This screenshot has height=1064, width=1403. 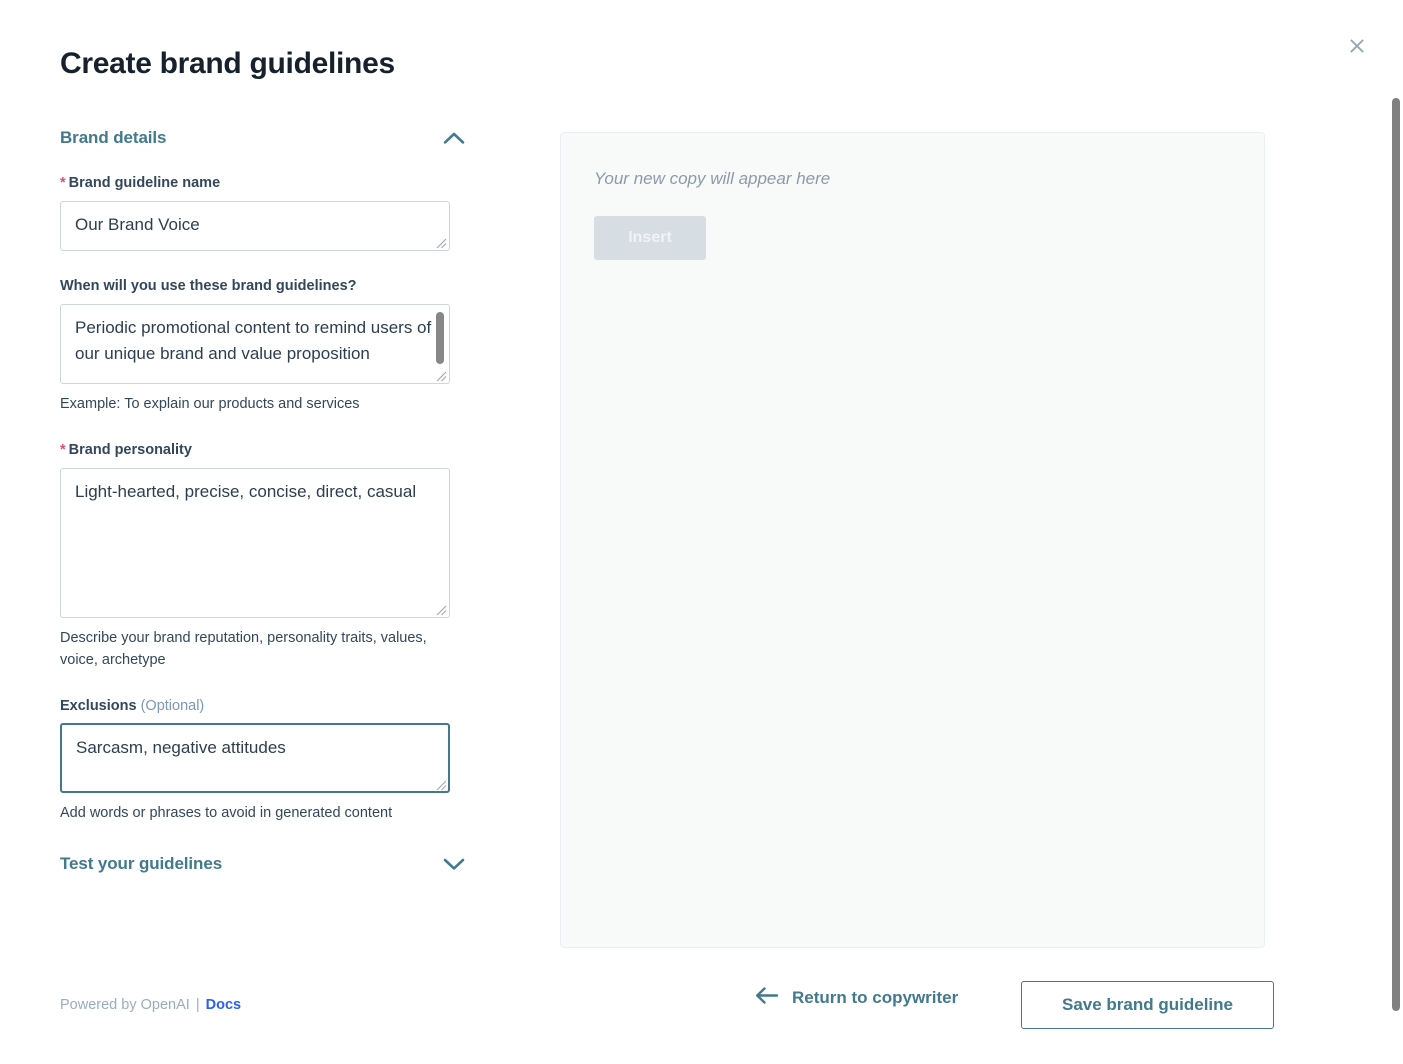 What do you see at coordinates (262, 138) in the screenshot?
I see `accordion-brand-details: Brand details` at bounding box center [262, 138].